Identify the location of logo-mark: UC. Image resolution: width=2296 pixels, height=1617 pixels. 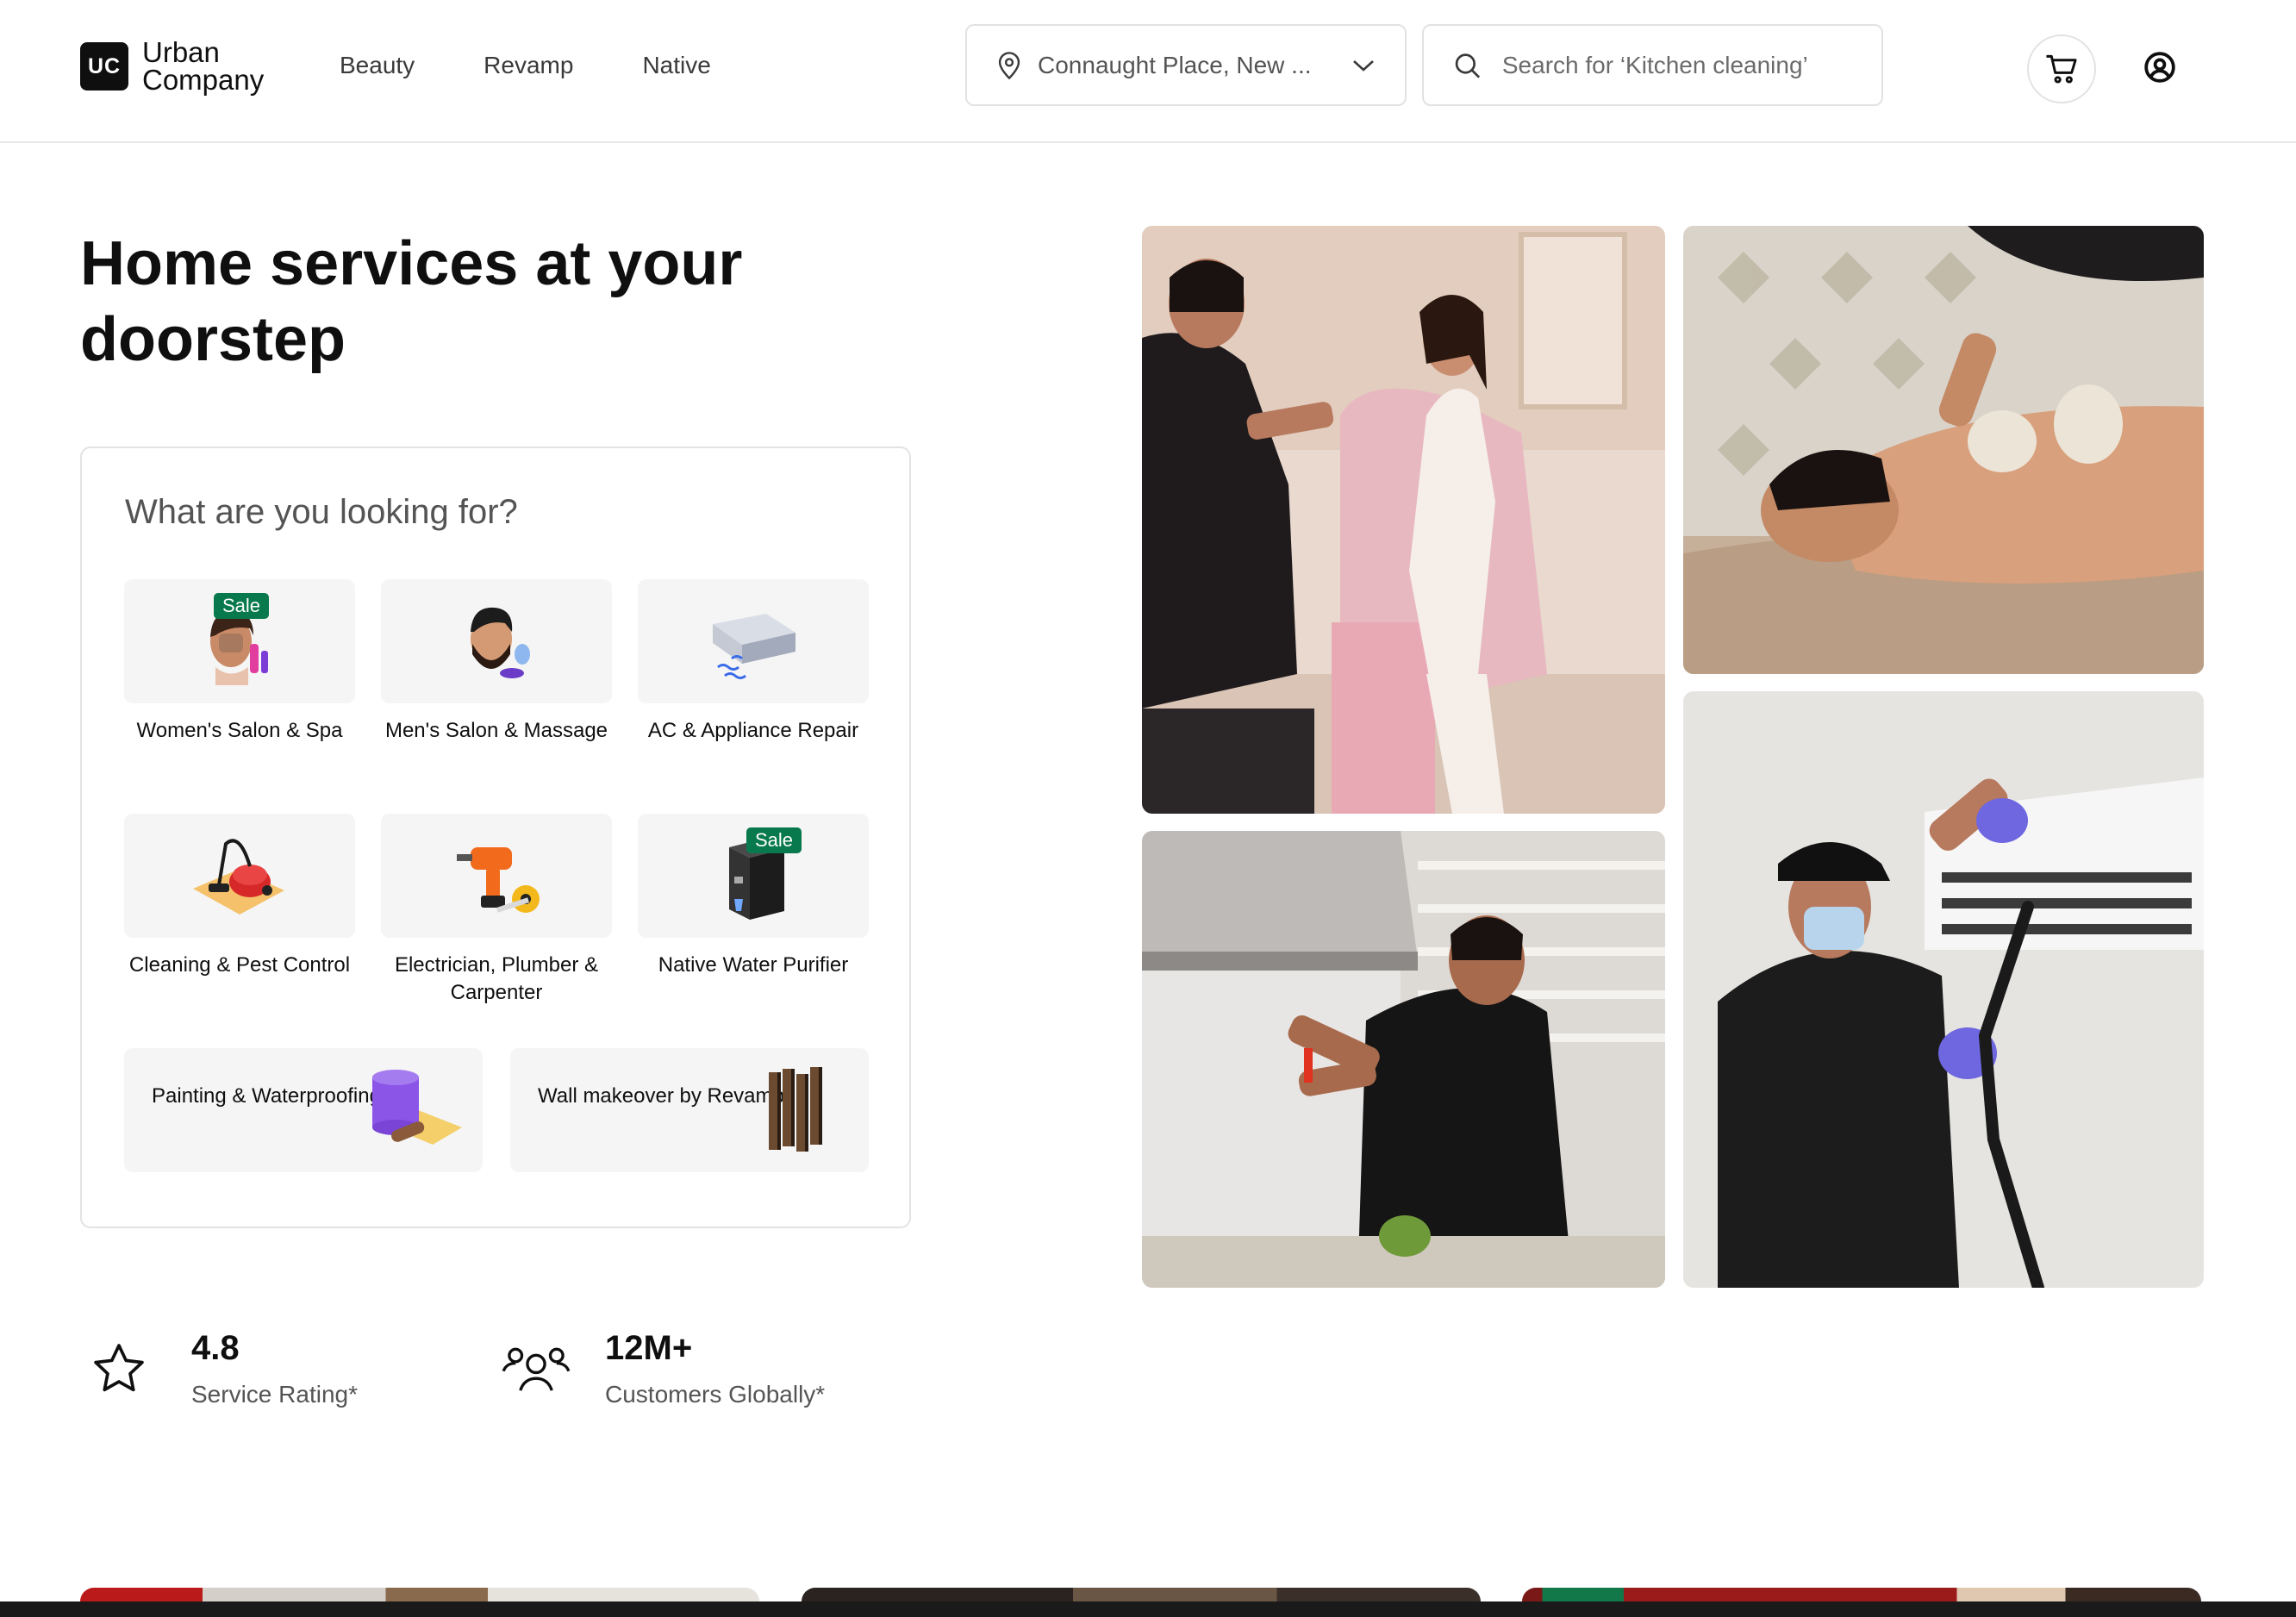
(104, 66).